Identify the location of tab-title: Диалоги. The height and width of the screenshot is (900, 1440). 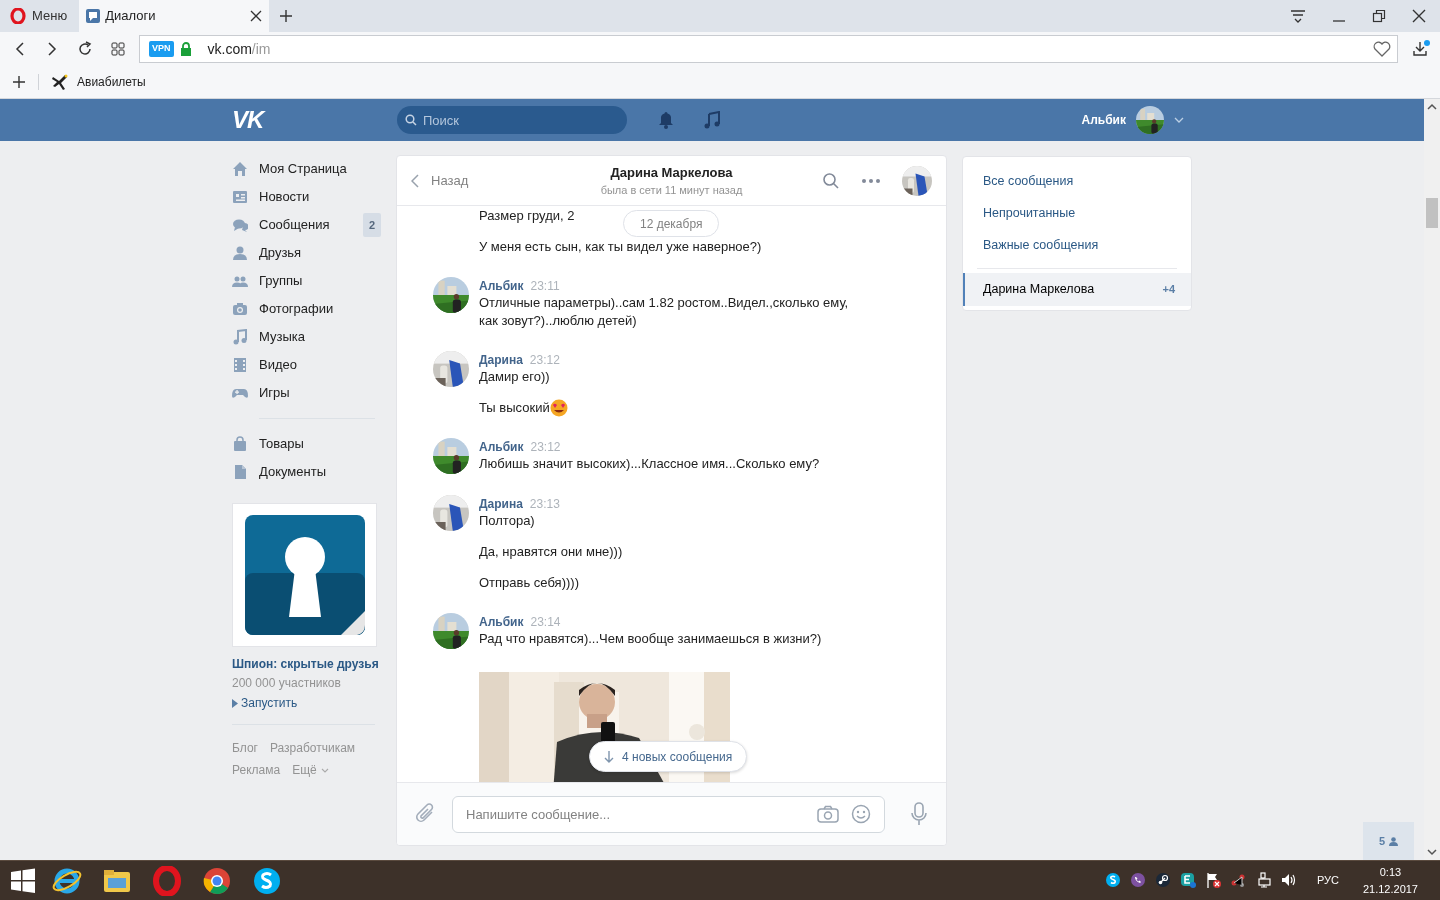
(131, 16).